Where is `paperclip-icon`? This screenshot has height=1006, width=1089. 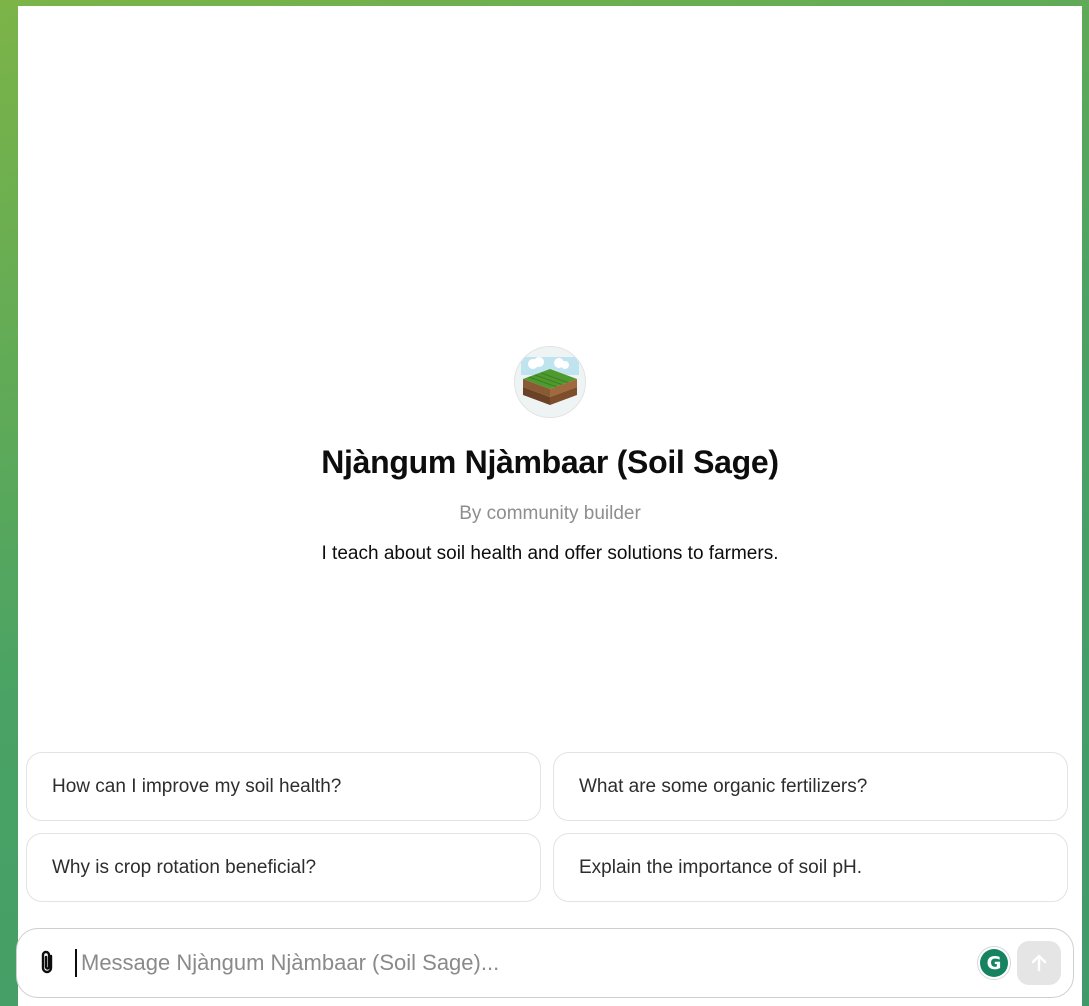
paperclip-icon is located at coordinates (47, 962).